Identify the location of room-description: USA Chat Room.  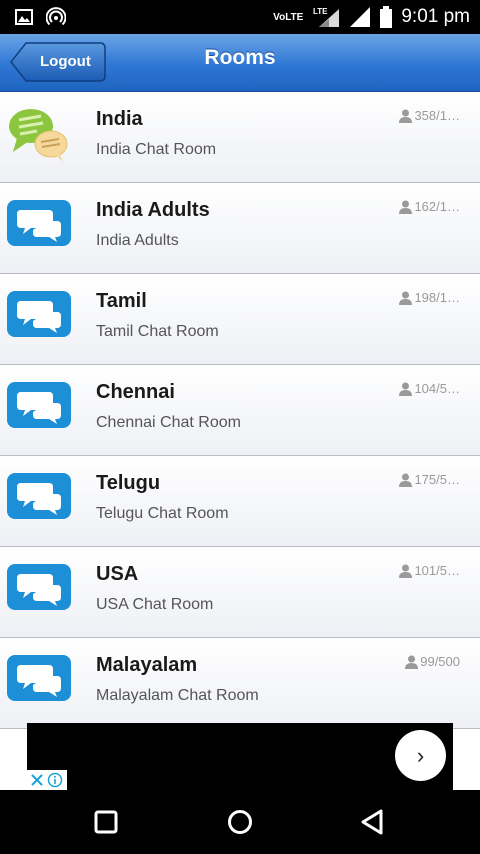
(155, 604).